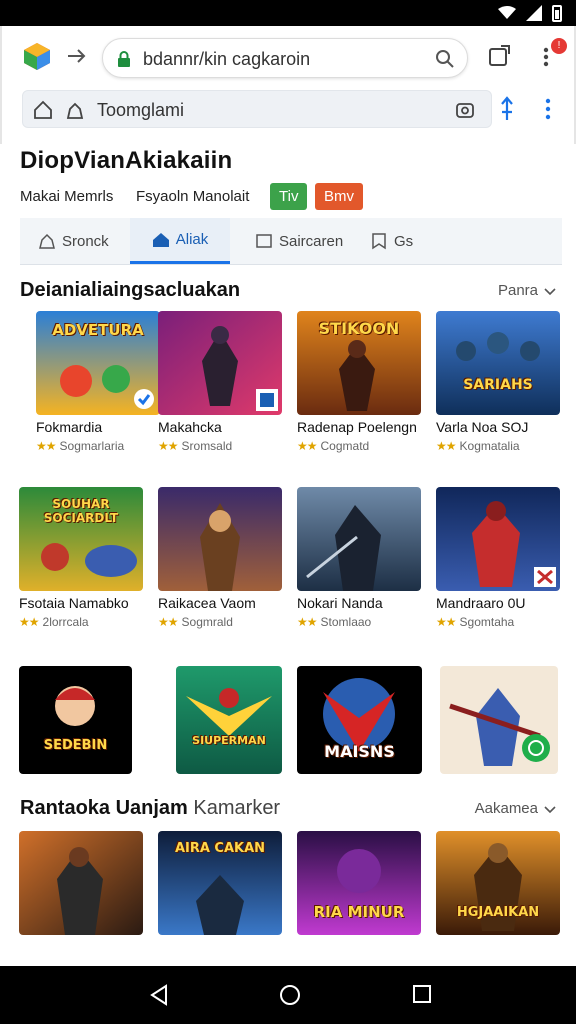  I want to click on game-card: HGJAAIKAN, so click(499, 883).